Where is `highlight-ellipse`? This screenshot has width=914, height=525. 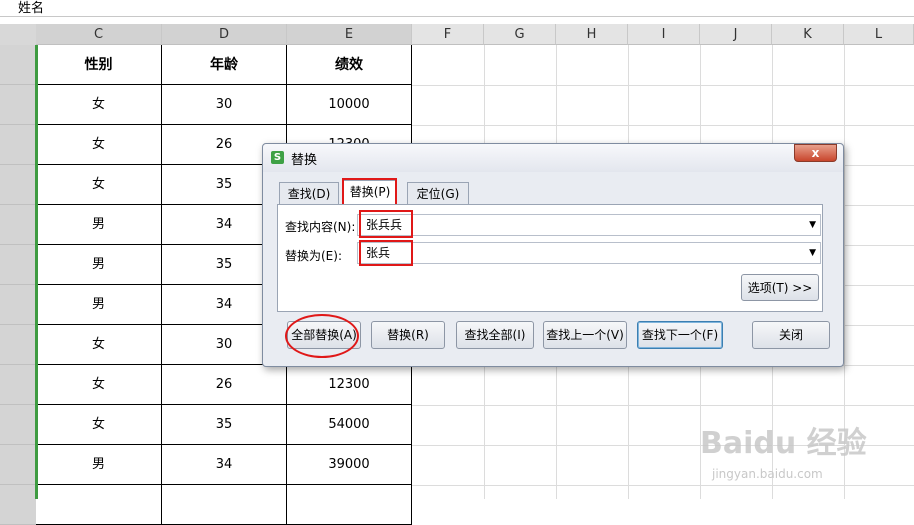
highlight-ellipse is located at coordinates (322, 336).